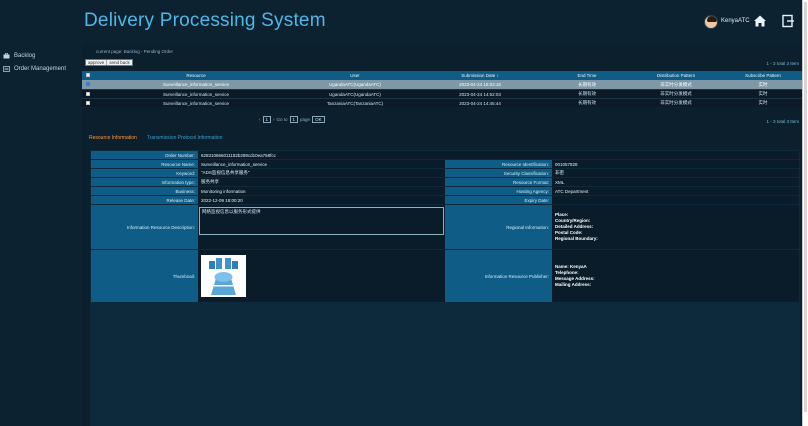  Describe the element at coordinates (675, 200) in the screenshot. I see `expiry-date-value` at that location.